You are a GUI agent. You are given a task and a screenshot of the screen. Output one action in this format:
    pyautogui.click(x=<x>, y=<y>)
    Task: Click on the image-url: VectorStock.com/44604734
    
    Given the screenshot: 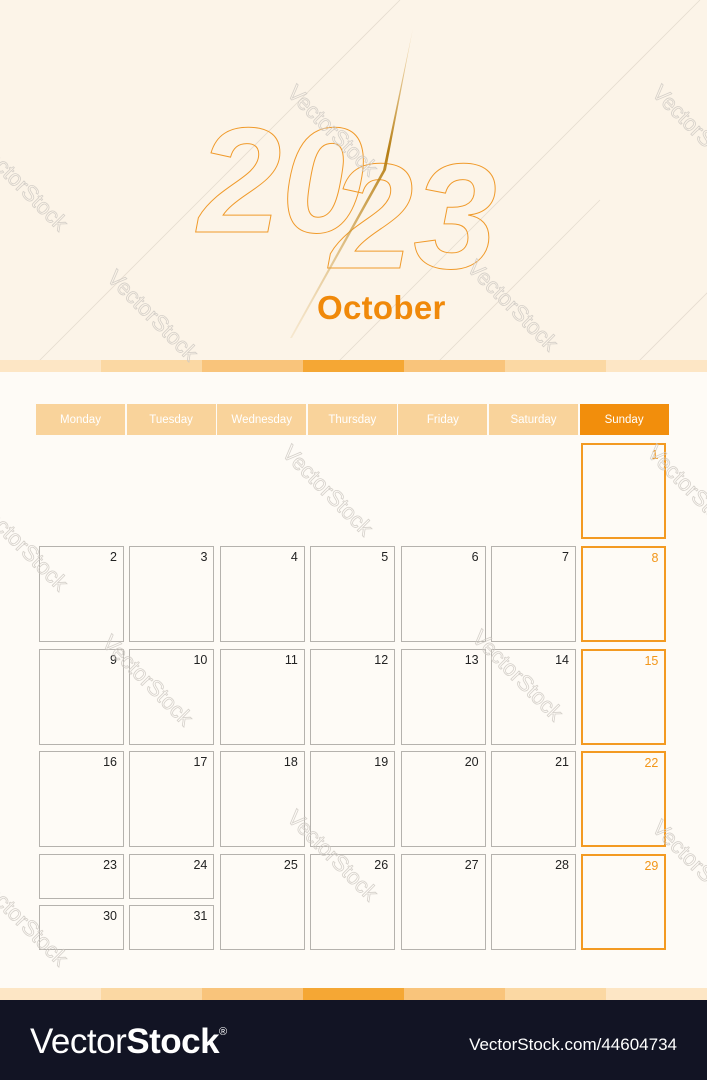 What is the action you would take?
    pyautogui.click(x=573, y=1044)
    